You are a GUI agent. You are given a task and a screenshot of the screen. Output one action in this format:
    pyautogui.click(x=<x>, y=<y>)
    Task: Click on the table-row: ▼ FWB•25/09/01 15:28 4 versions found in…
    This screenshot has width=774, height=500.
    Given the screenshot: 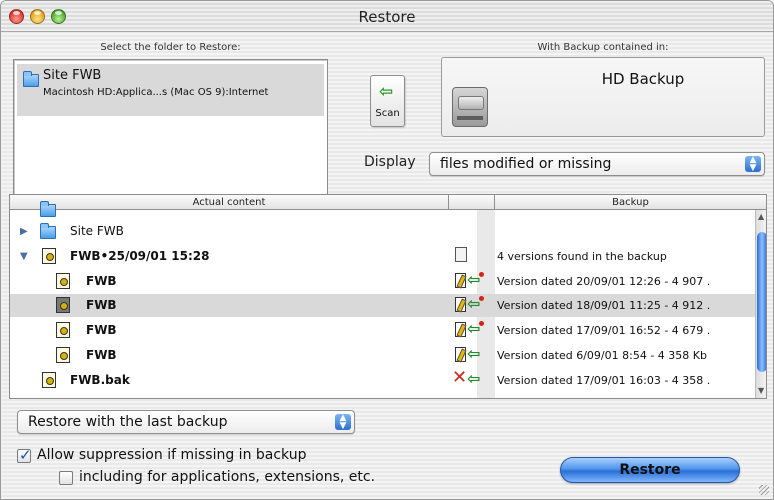 What is the action you would take?
    pyautogui.click(x=382, y=256)
    